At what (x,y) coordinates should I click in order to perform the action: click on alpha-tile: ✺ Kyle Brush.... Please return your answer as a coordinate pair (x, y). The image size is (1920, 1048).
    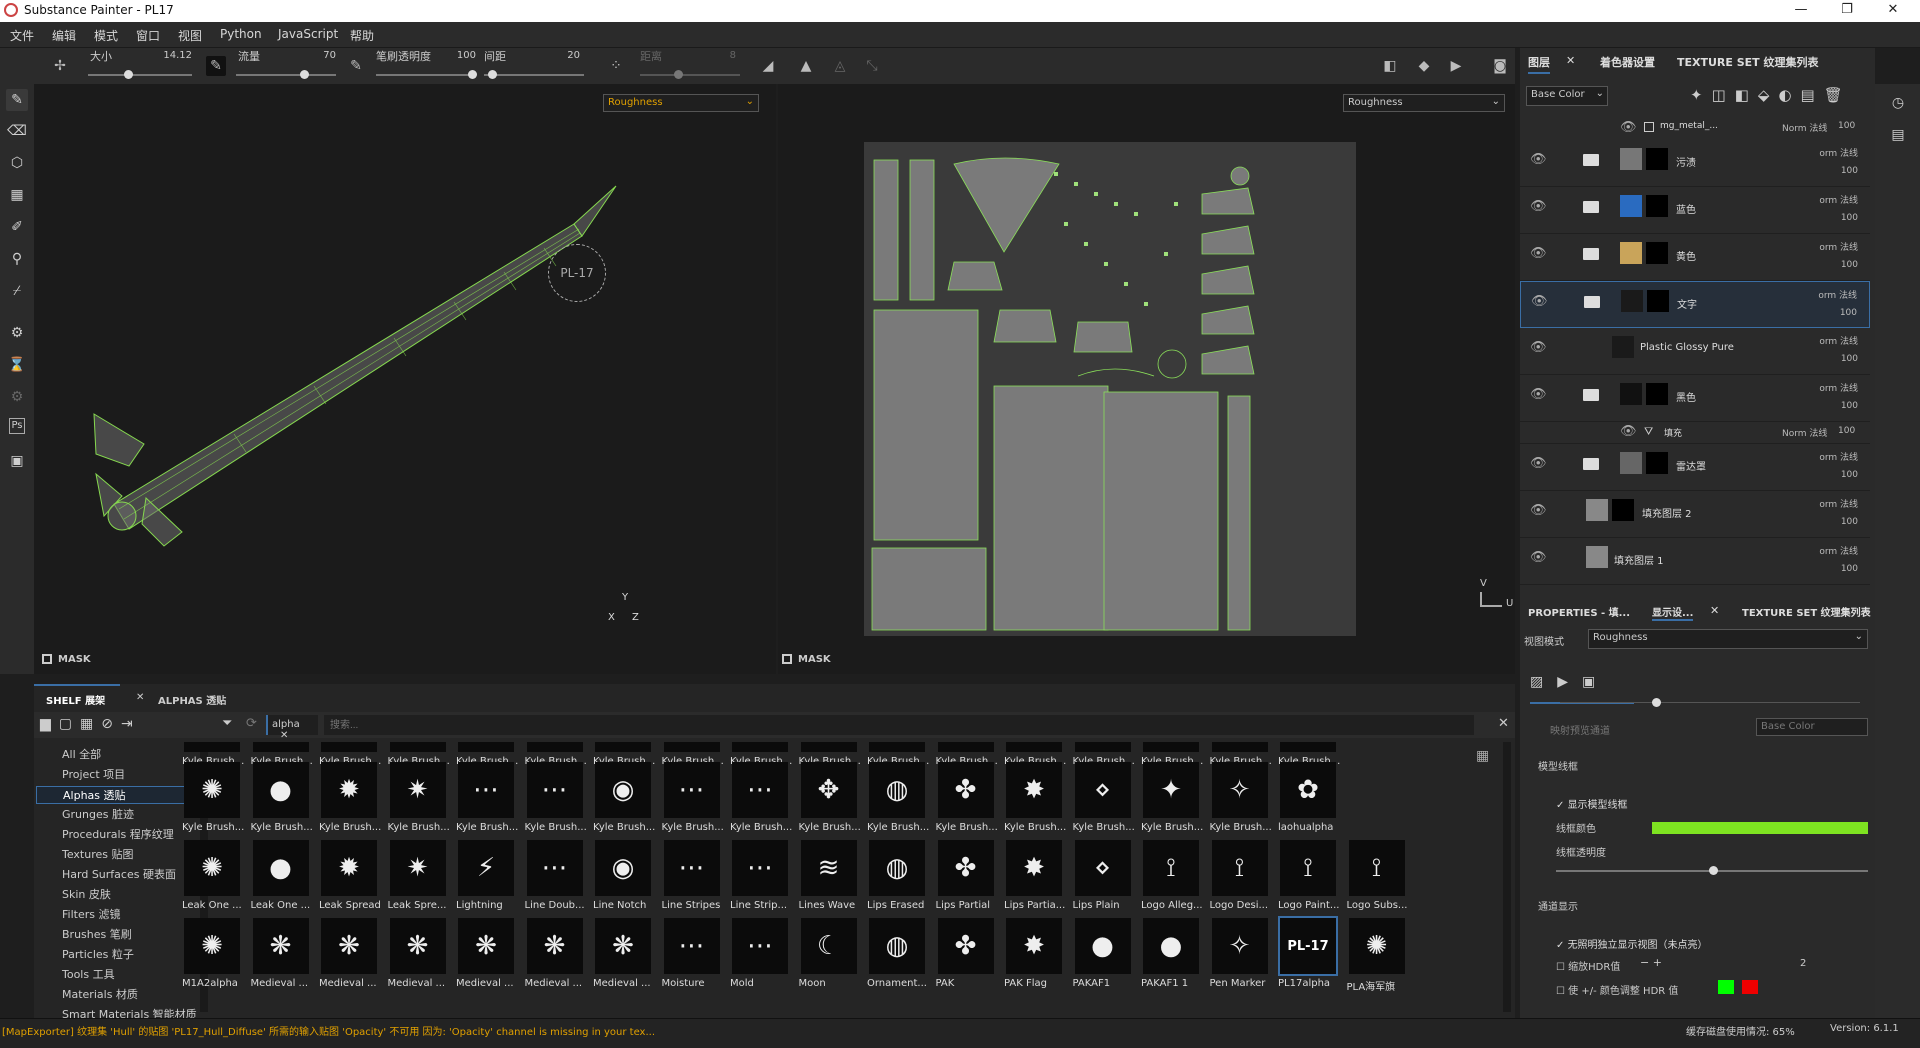
    Looking at the image, I should click on (213, 800).